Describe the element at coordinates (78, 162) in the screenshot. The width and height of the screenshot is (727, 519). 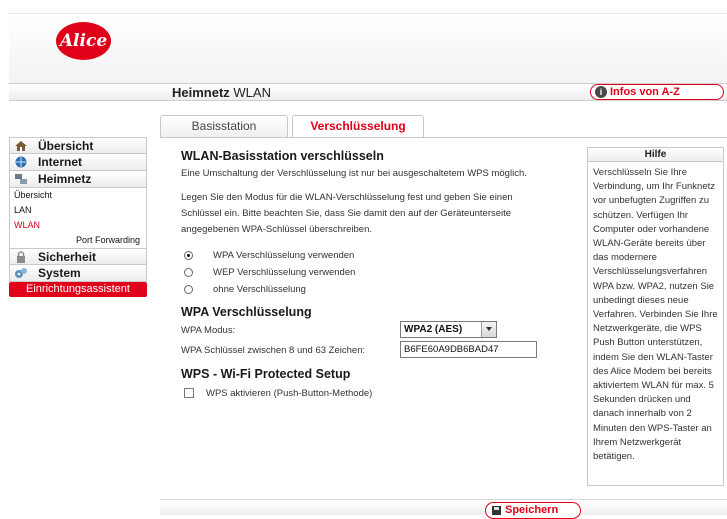
I see `sidebar-item-internet: Internet` at that location.